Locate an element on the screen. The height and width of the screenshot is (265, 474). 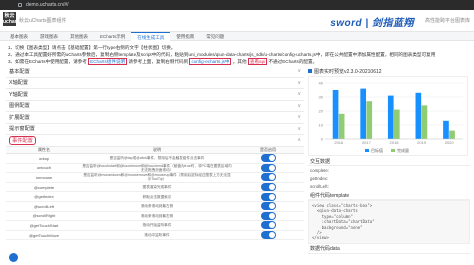
section-title: Y轴配置 is located at coordinates (19, 94).